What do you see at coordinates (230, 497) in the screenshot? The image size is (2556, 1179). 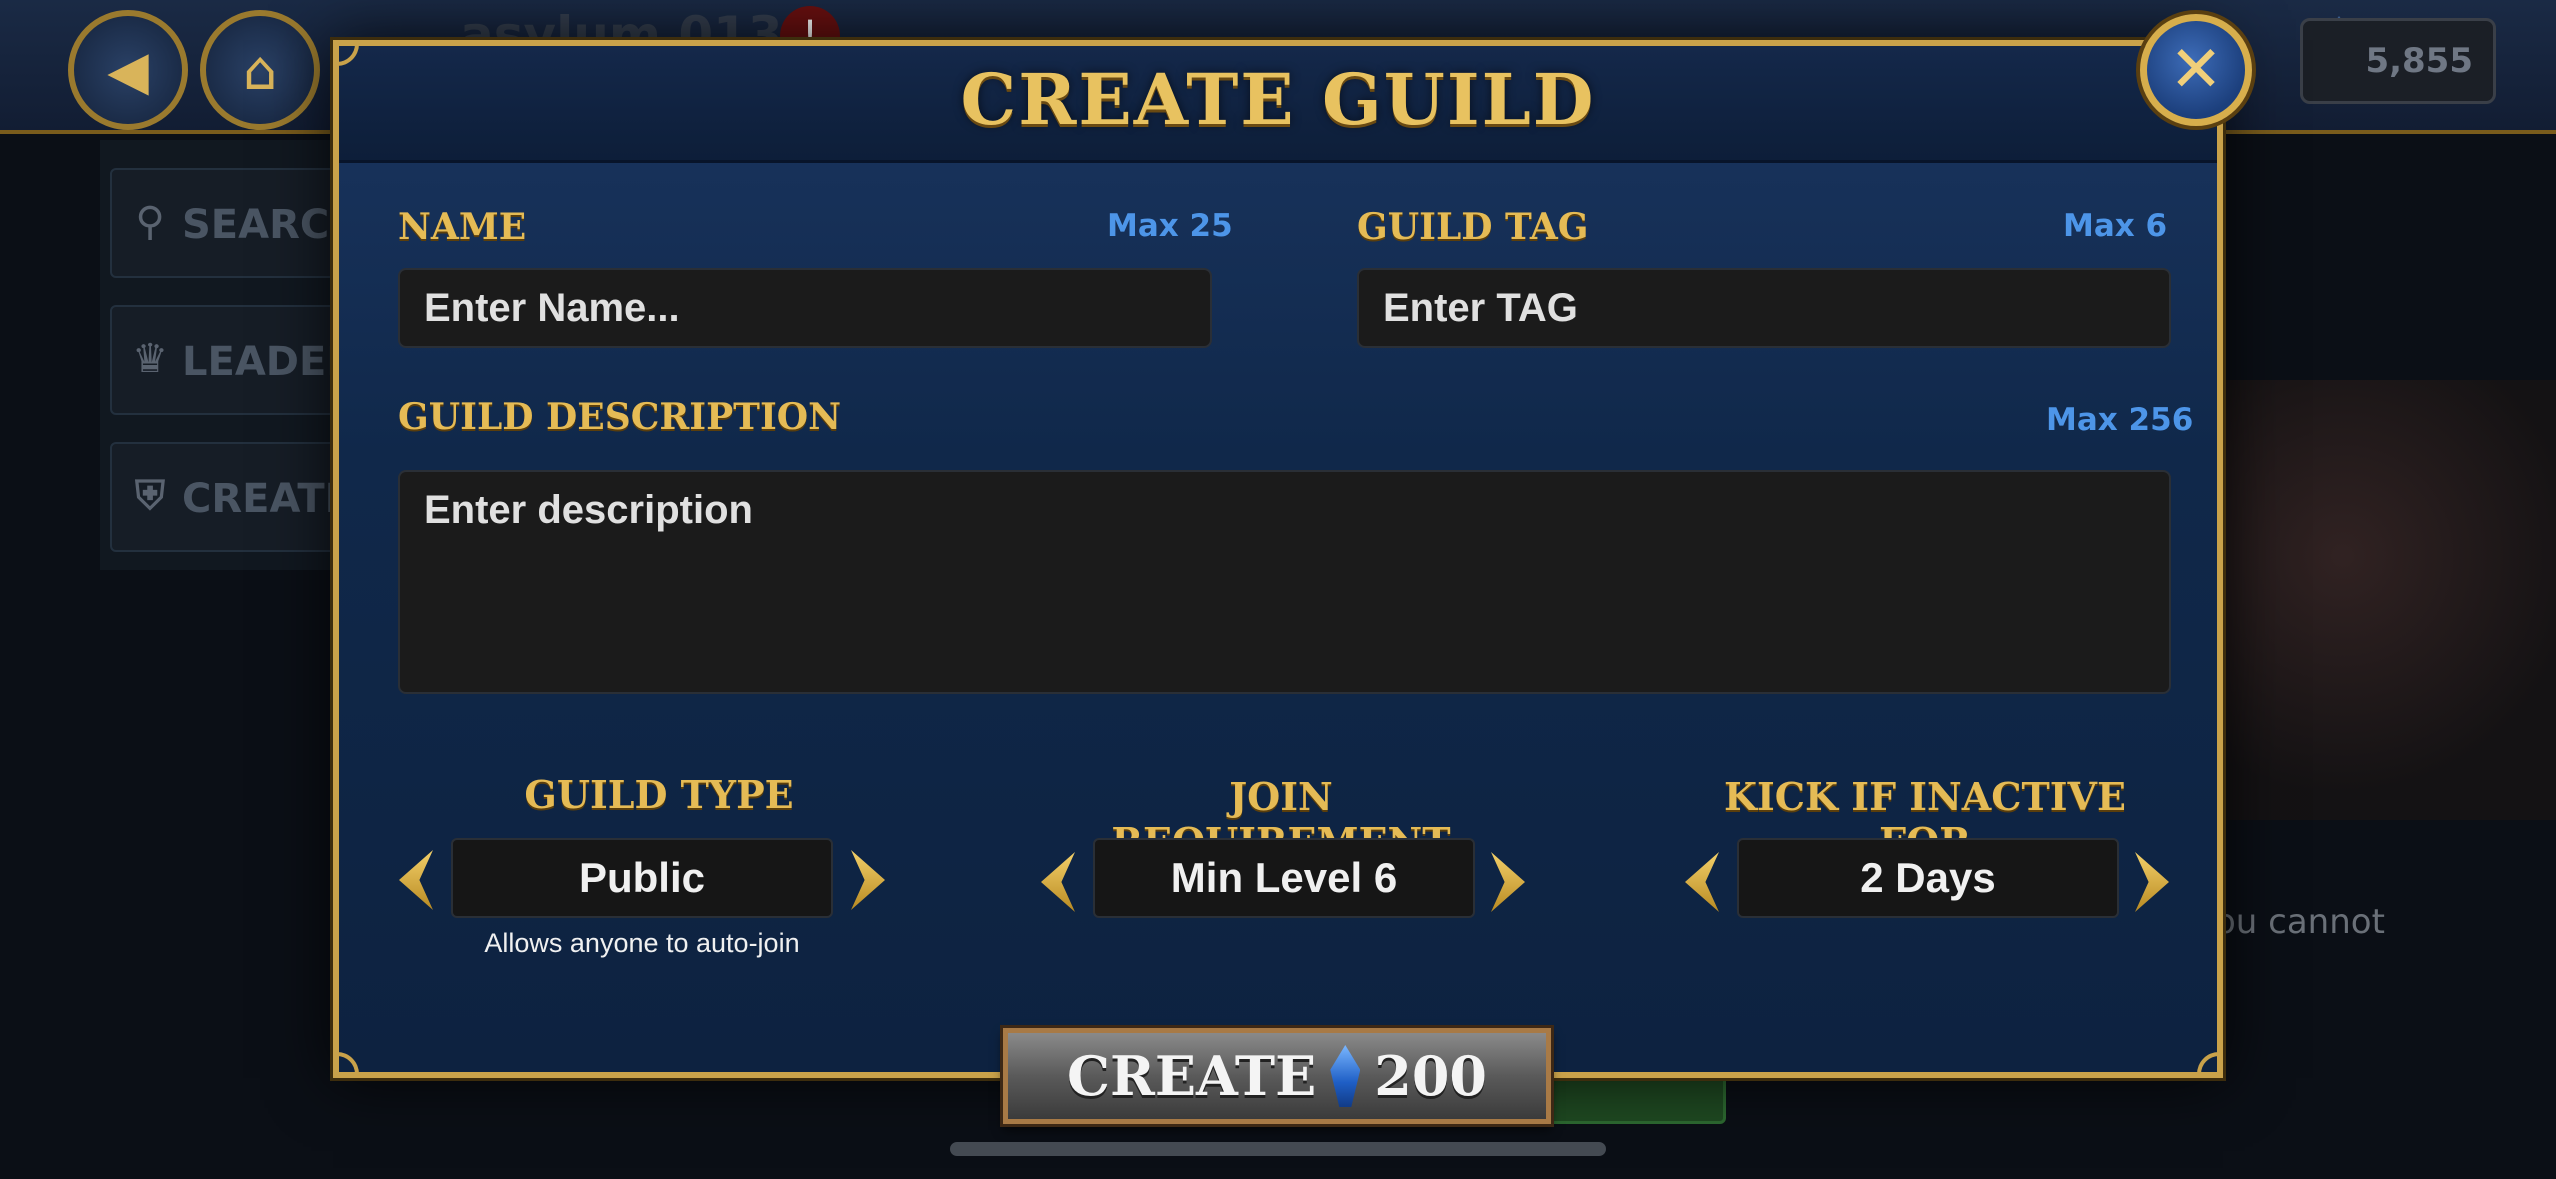 I see `menu-item-create: ⛨ CREATE` at bounding box center [230, 497].